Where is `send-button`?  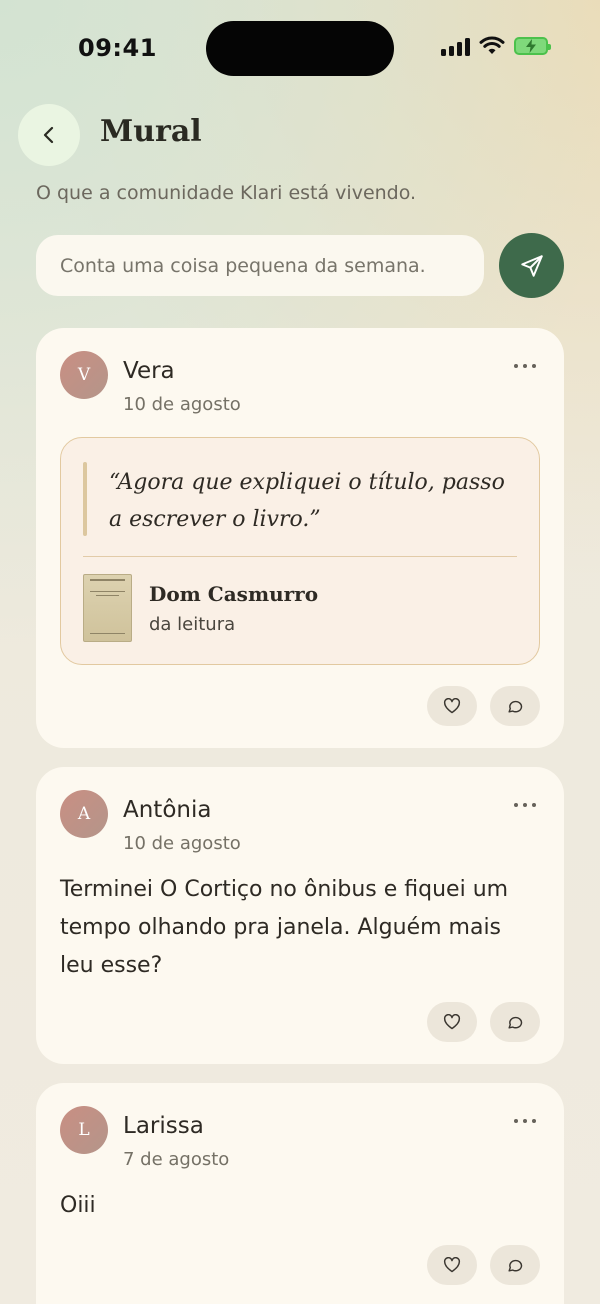 send-button is located at coordinates (531, 265).